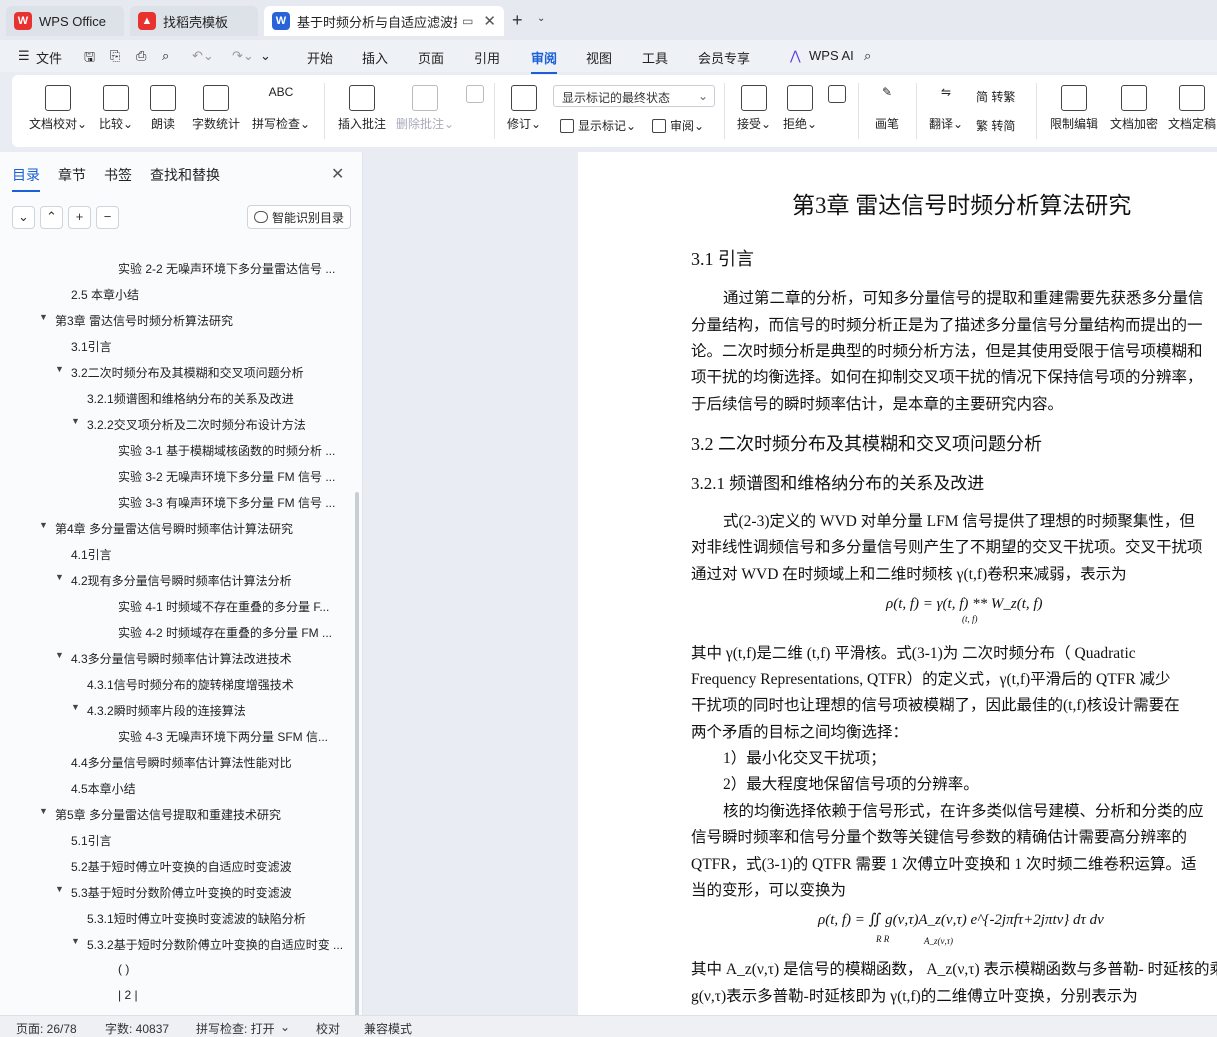 The height and width of the screenshot is (1037, 1217). What do you see at coordinates (165, 56) in the screenshot?
I see `print-preview-icon: ⌕` at bounding box center [165, 56].